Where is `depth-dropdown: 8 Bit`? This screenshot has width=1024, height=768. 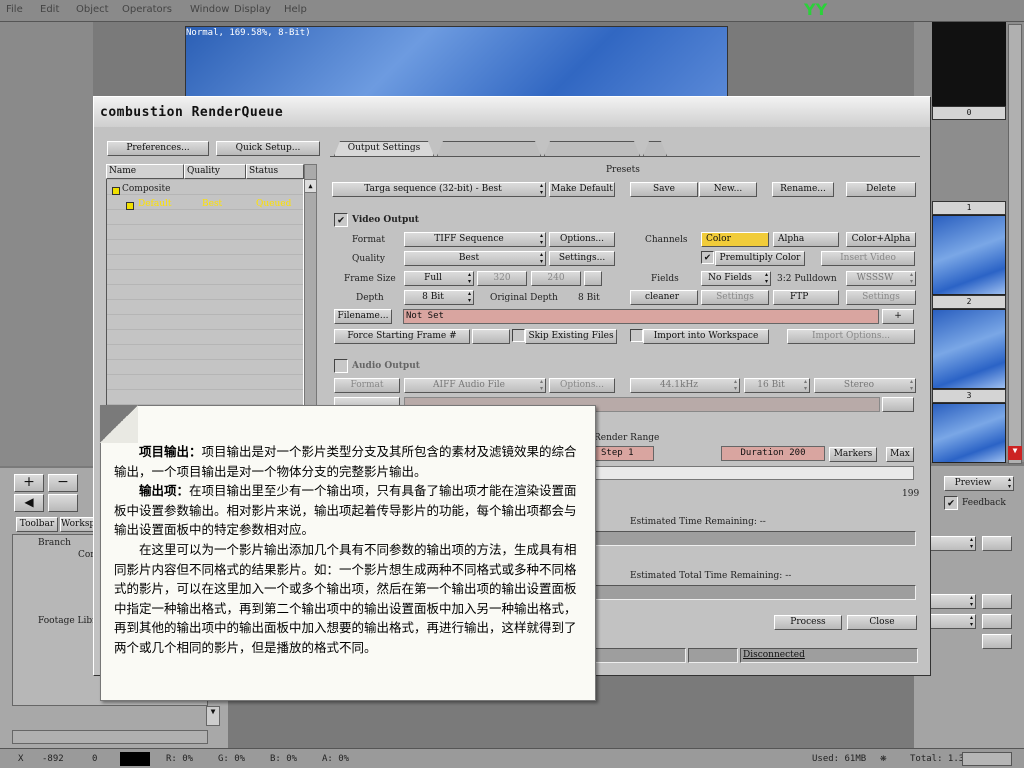
depth-dropdown: 8 Bit is located at coordinates (439, 297).